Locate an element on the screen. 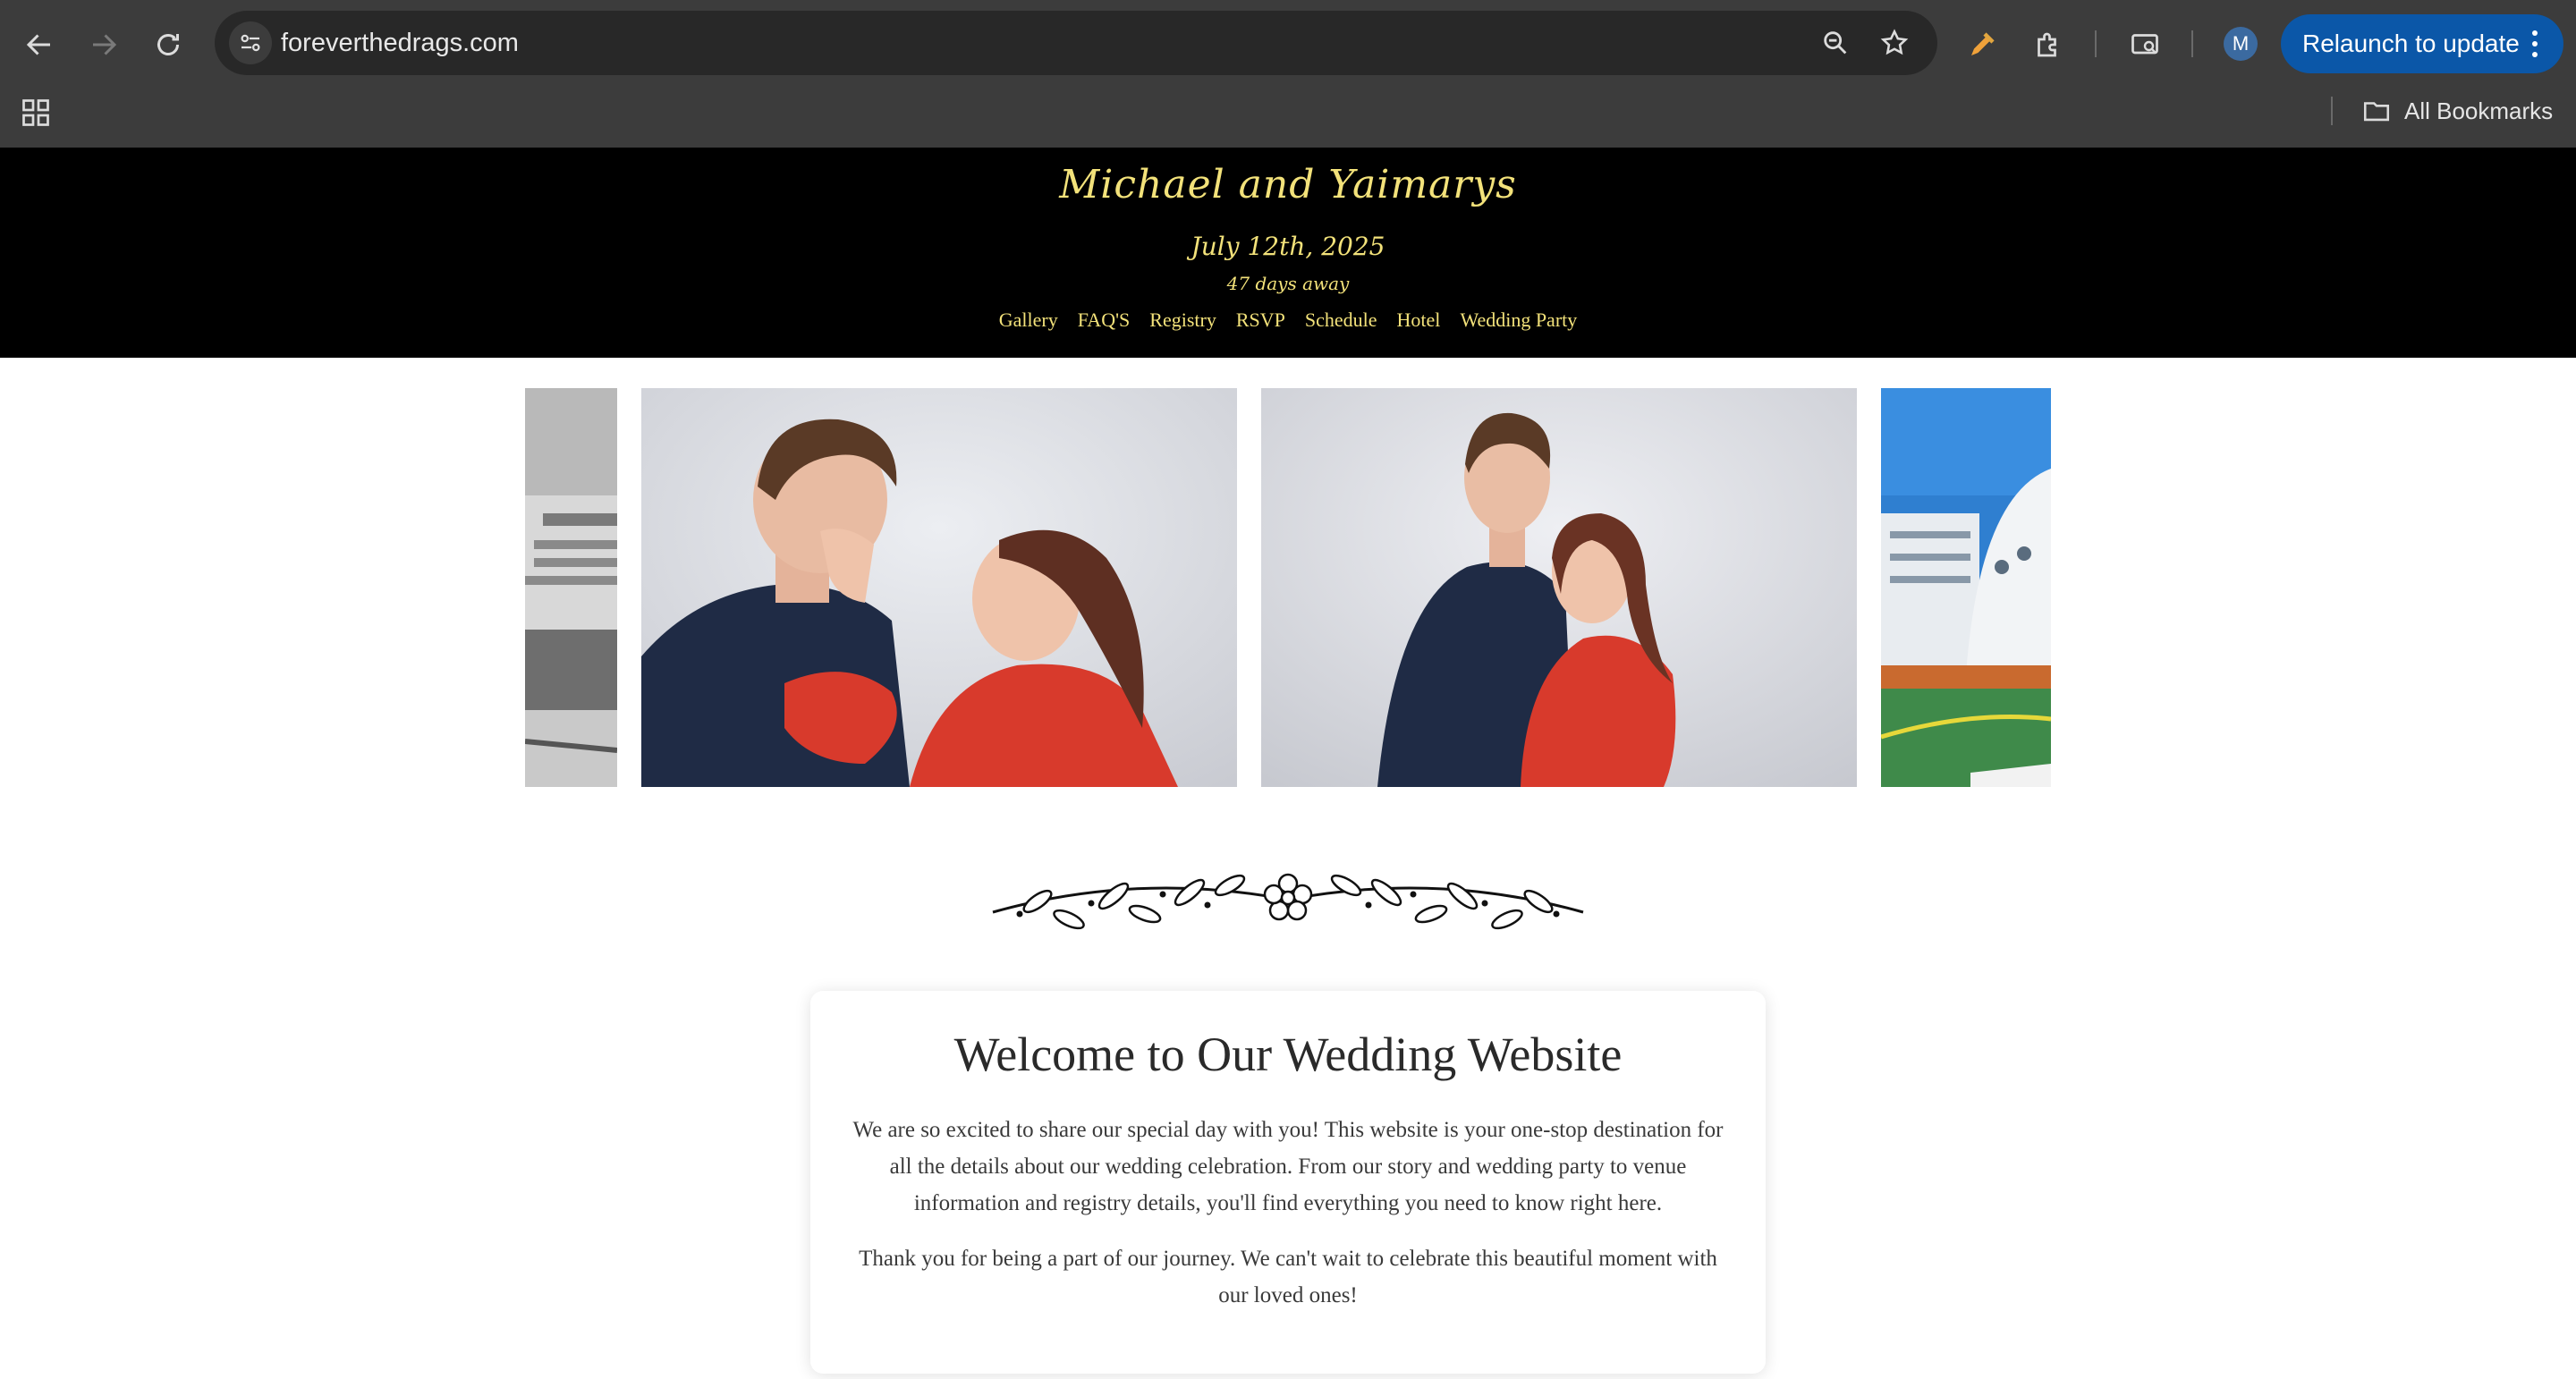  browser-toolbar: foreverthedrags.com M Relaunch to update is located at coordinates (1288, 44).